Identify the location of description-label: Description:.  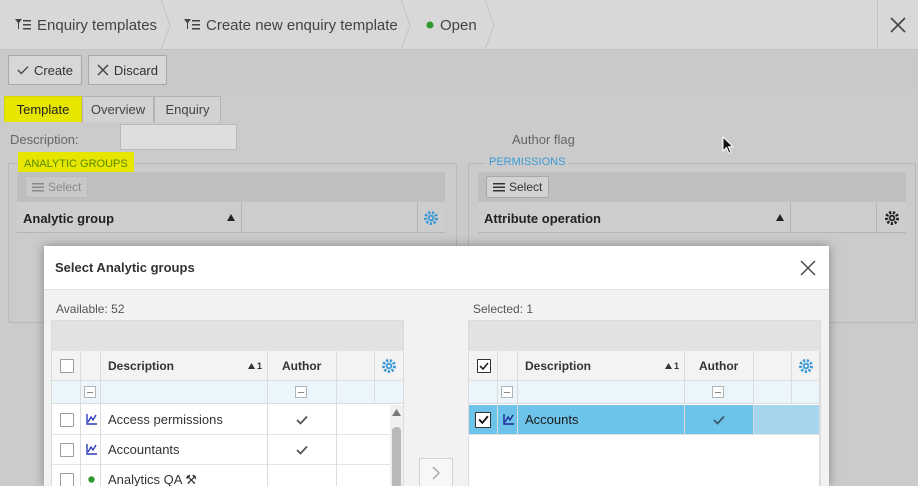
(44, 139).